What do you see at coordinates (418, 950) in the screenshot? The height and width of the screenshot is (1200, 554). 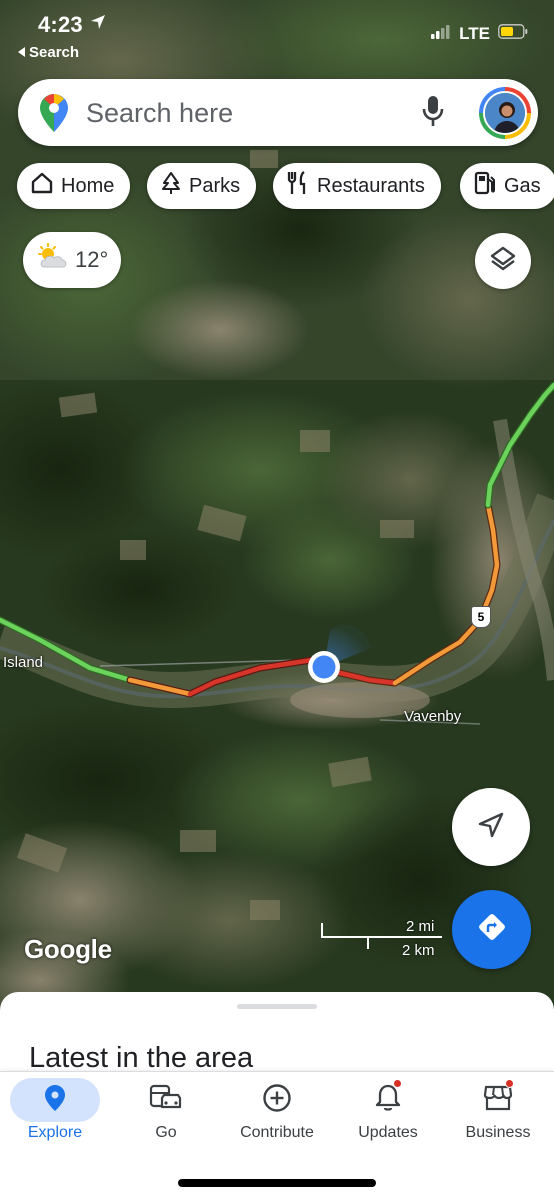 I see `scale-kilometers: 2 km` at bounding box center [418, 950].